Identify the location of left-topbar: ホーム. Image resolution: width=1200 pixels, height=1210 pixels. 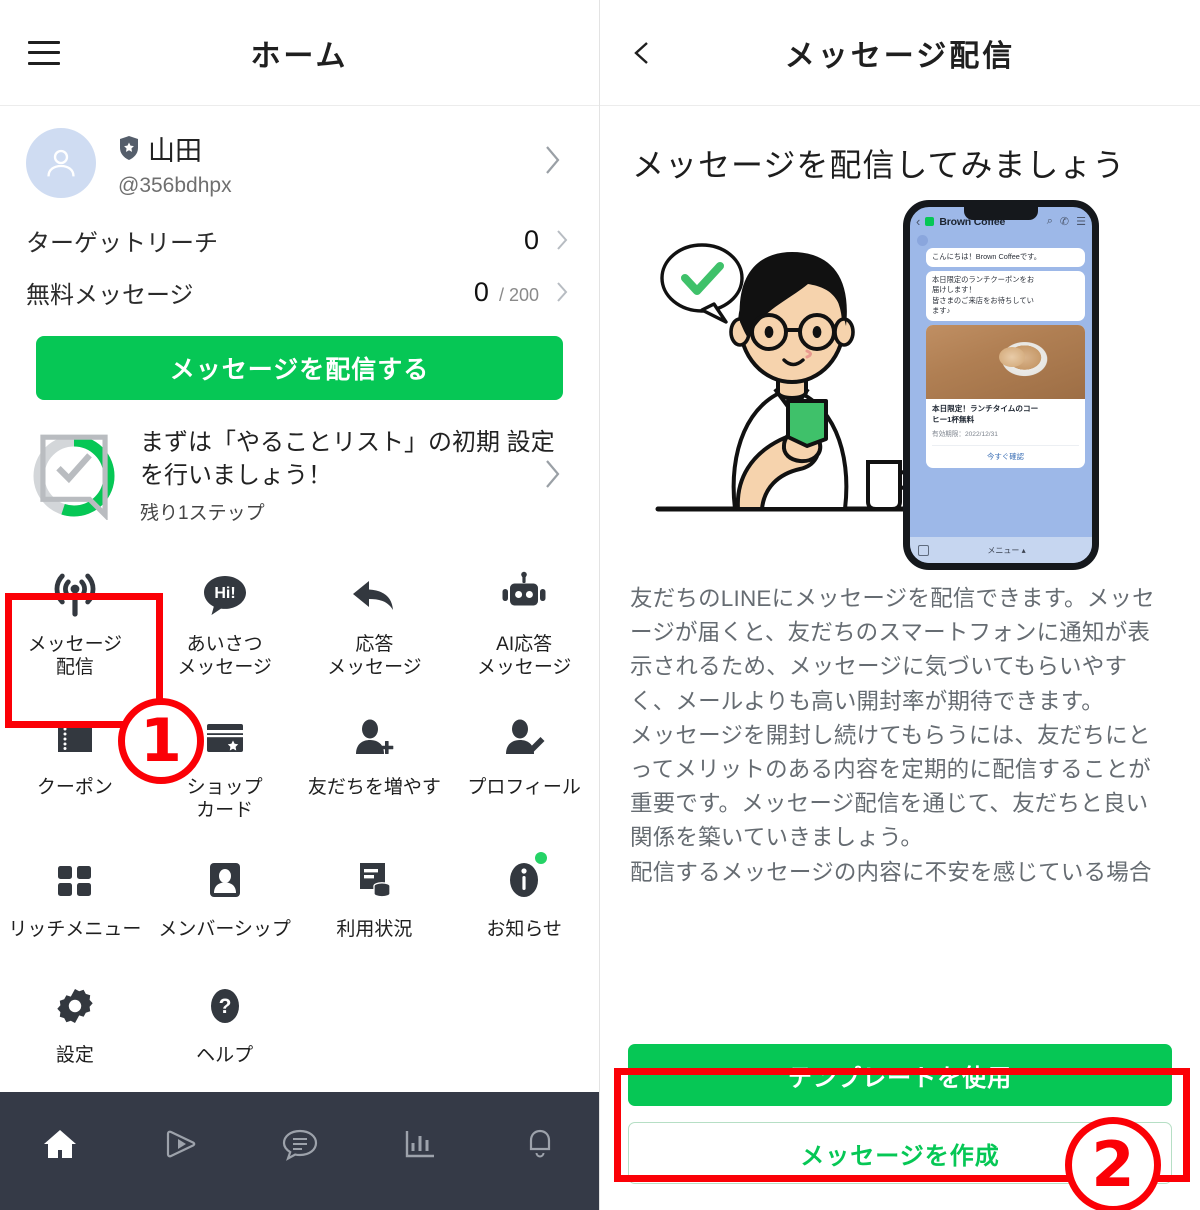
(299, 53).